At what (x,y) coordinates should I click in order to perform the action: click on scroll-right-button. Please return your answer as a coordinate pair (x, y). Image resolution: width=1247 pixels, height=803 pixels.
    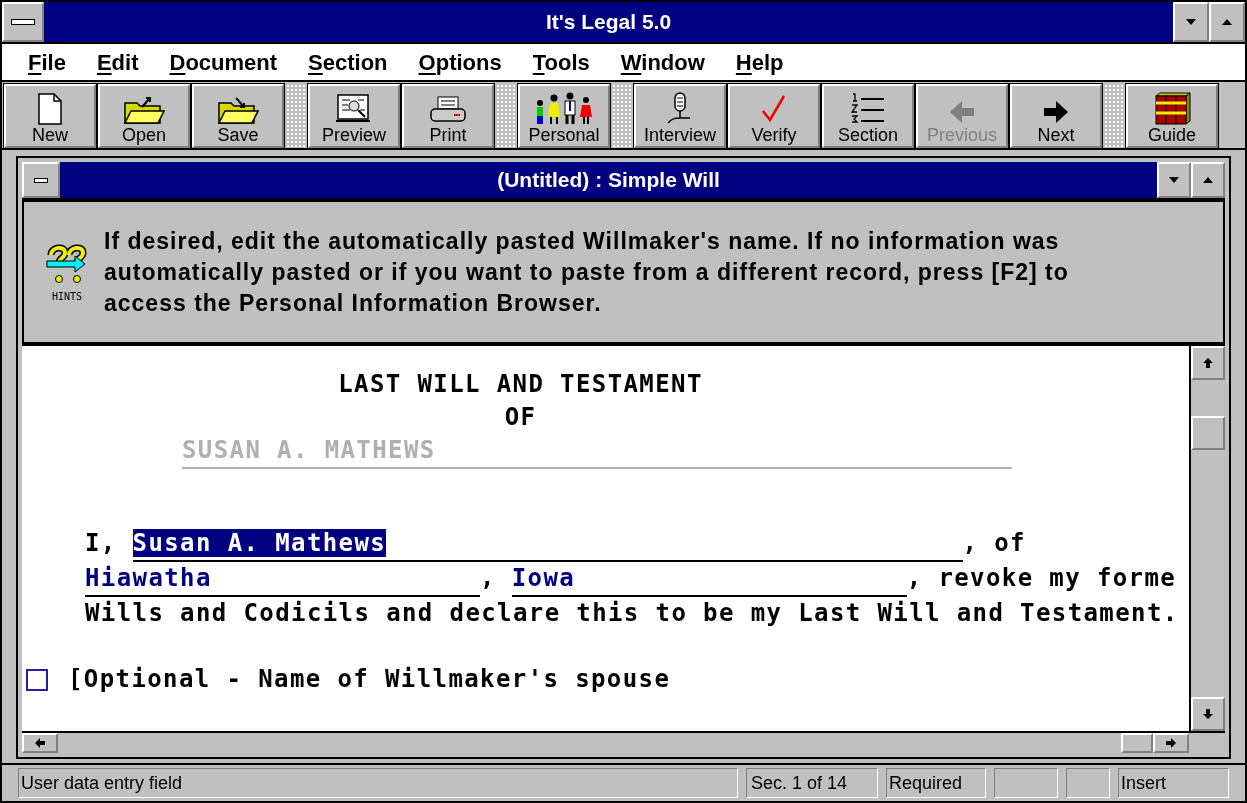
    Looking at the image, I should click on (1171, 743).